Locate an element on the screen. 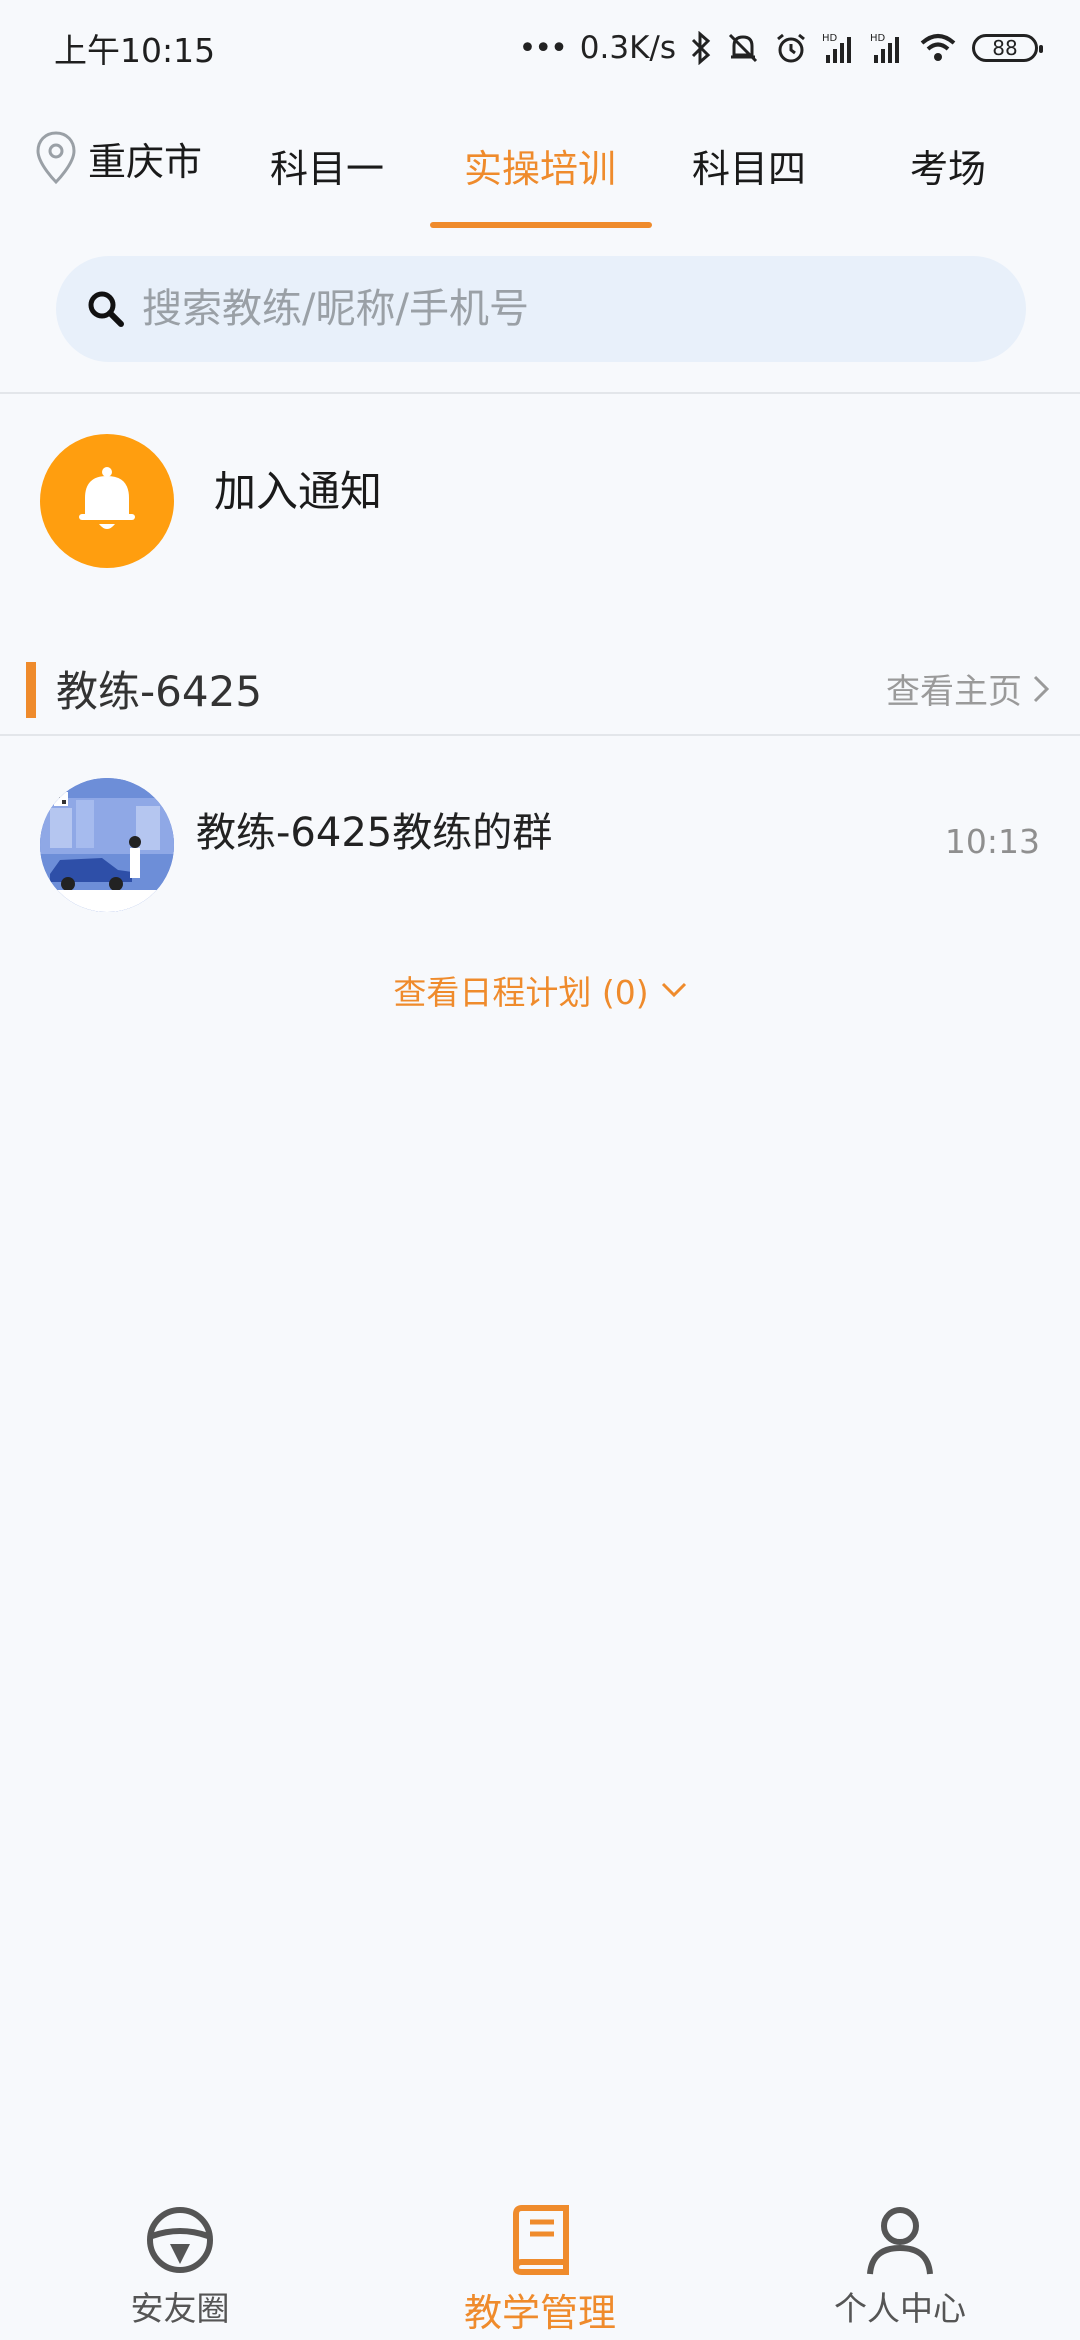  chevron-down-icon is located at coordinates (673, 990).